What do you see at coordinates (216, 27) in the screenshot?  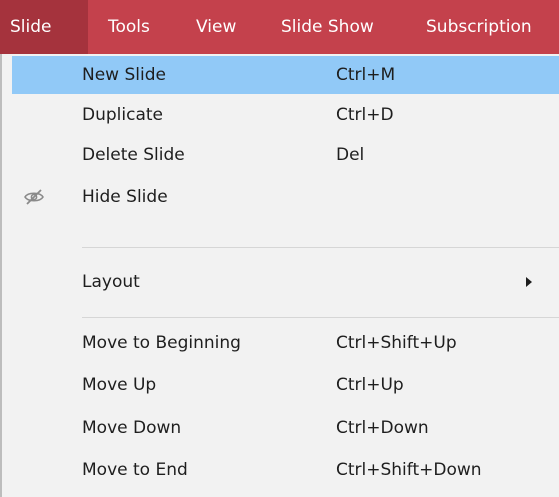 I see `menu-view: View` at bounding box center [216, 27].